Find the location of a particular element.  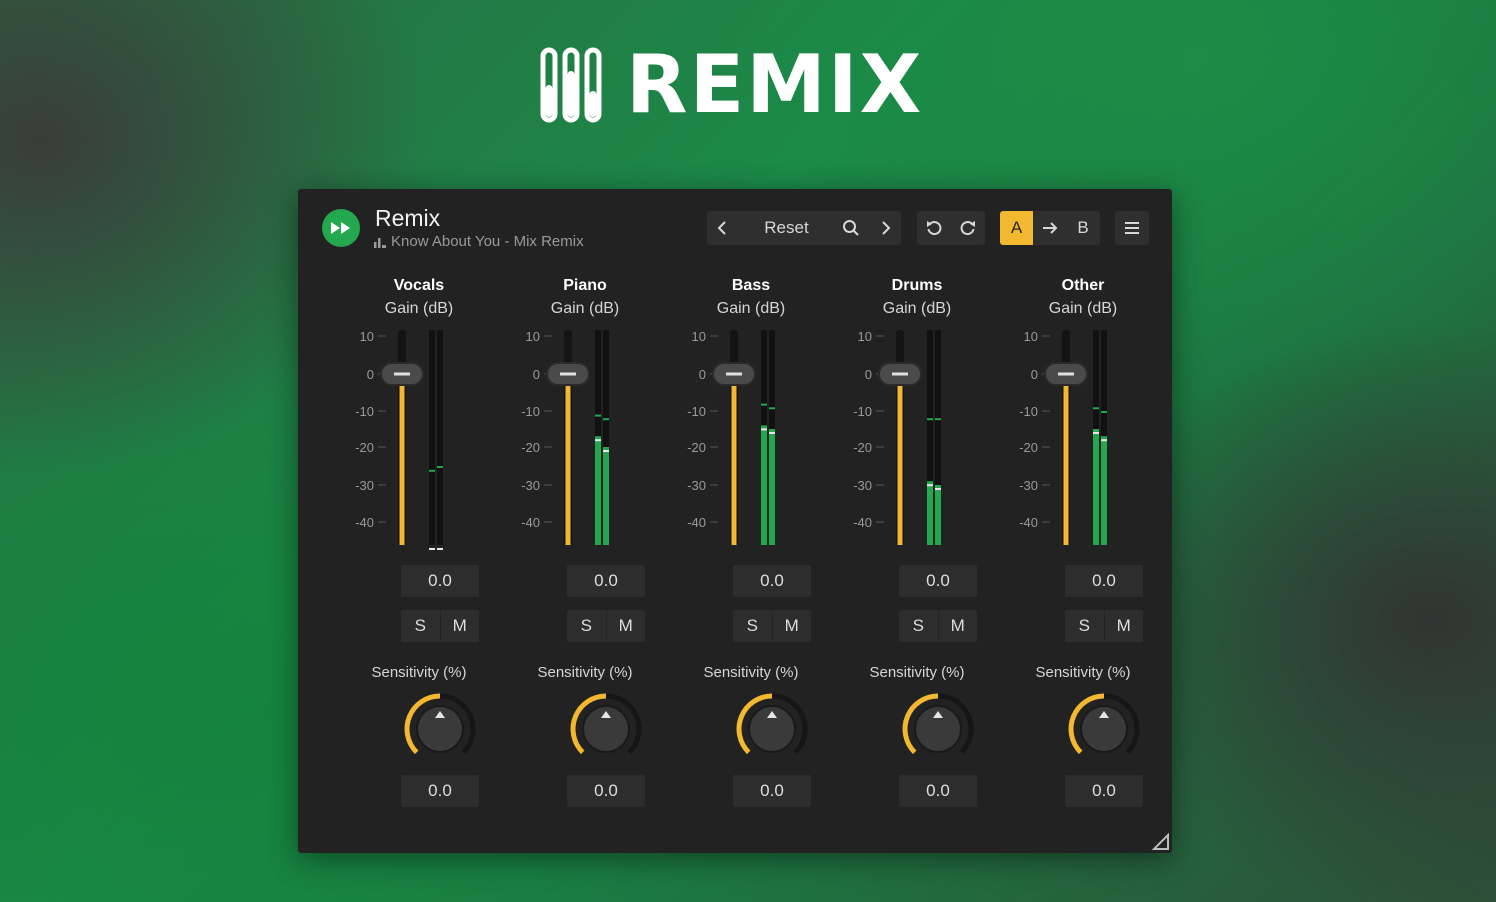

redo-icon is located at coordinates (967, 228).